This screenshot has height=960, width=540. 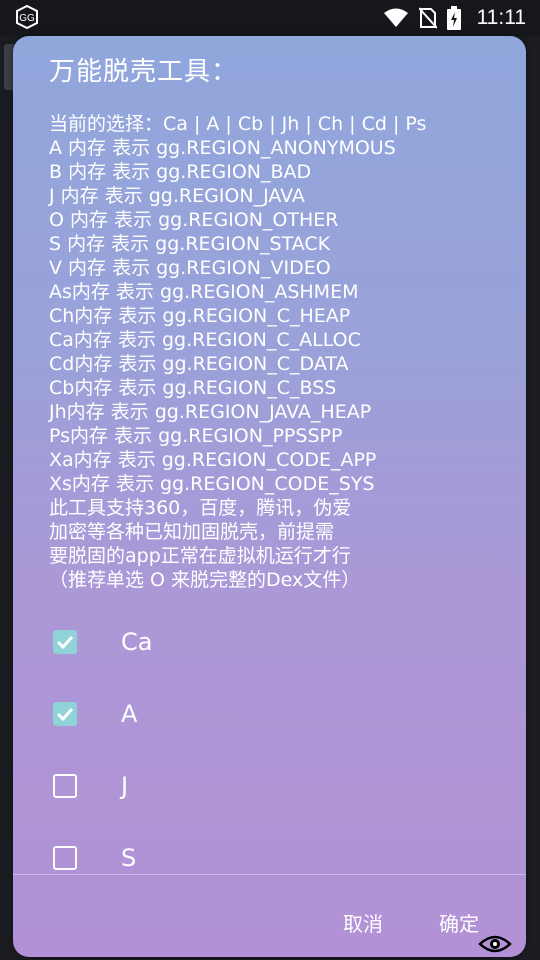 I want to click on status-icons: 11:11, so click(x=454, y=18).